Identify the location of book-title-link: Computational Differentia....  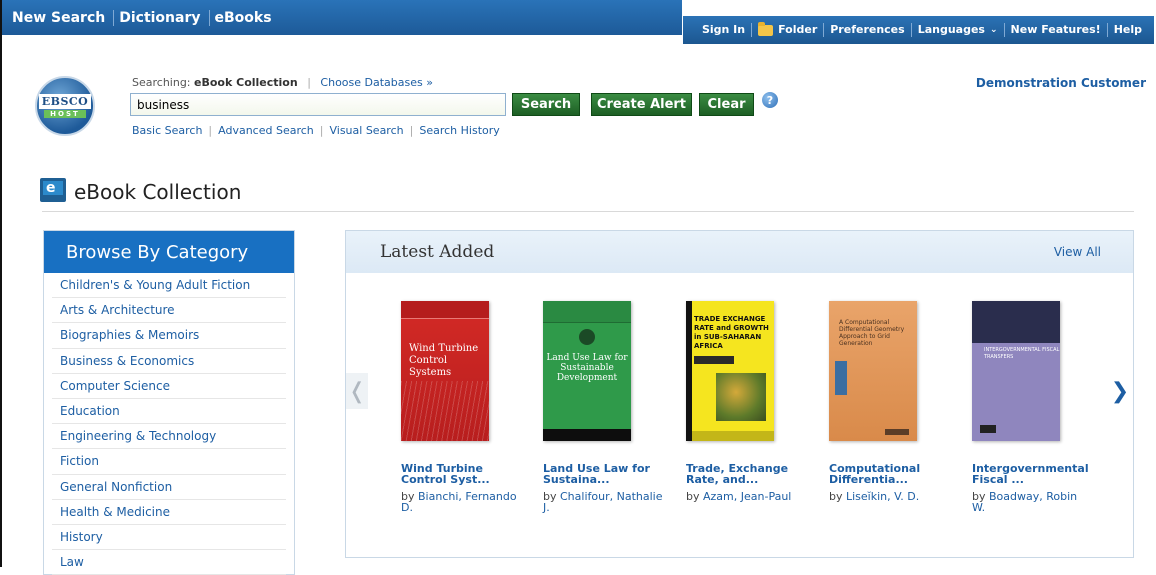
(889, 474).